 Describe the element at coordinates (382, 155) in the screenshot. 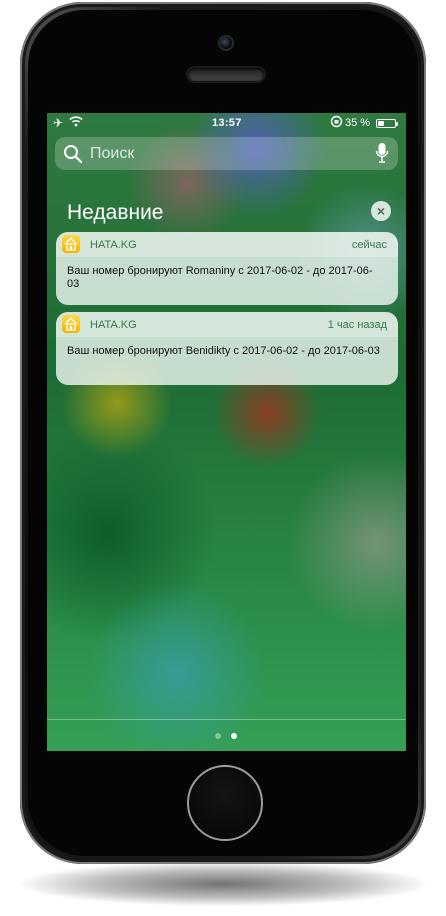

I see `microphone-icon` at that location.